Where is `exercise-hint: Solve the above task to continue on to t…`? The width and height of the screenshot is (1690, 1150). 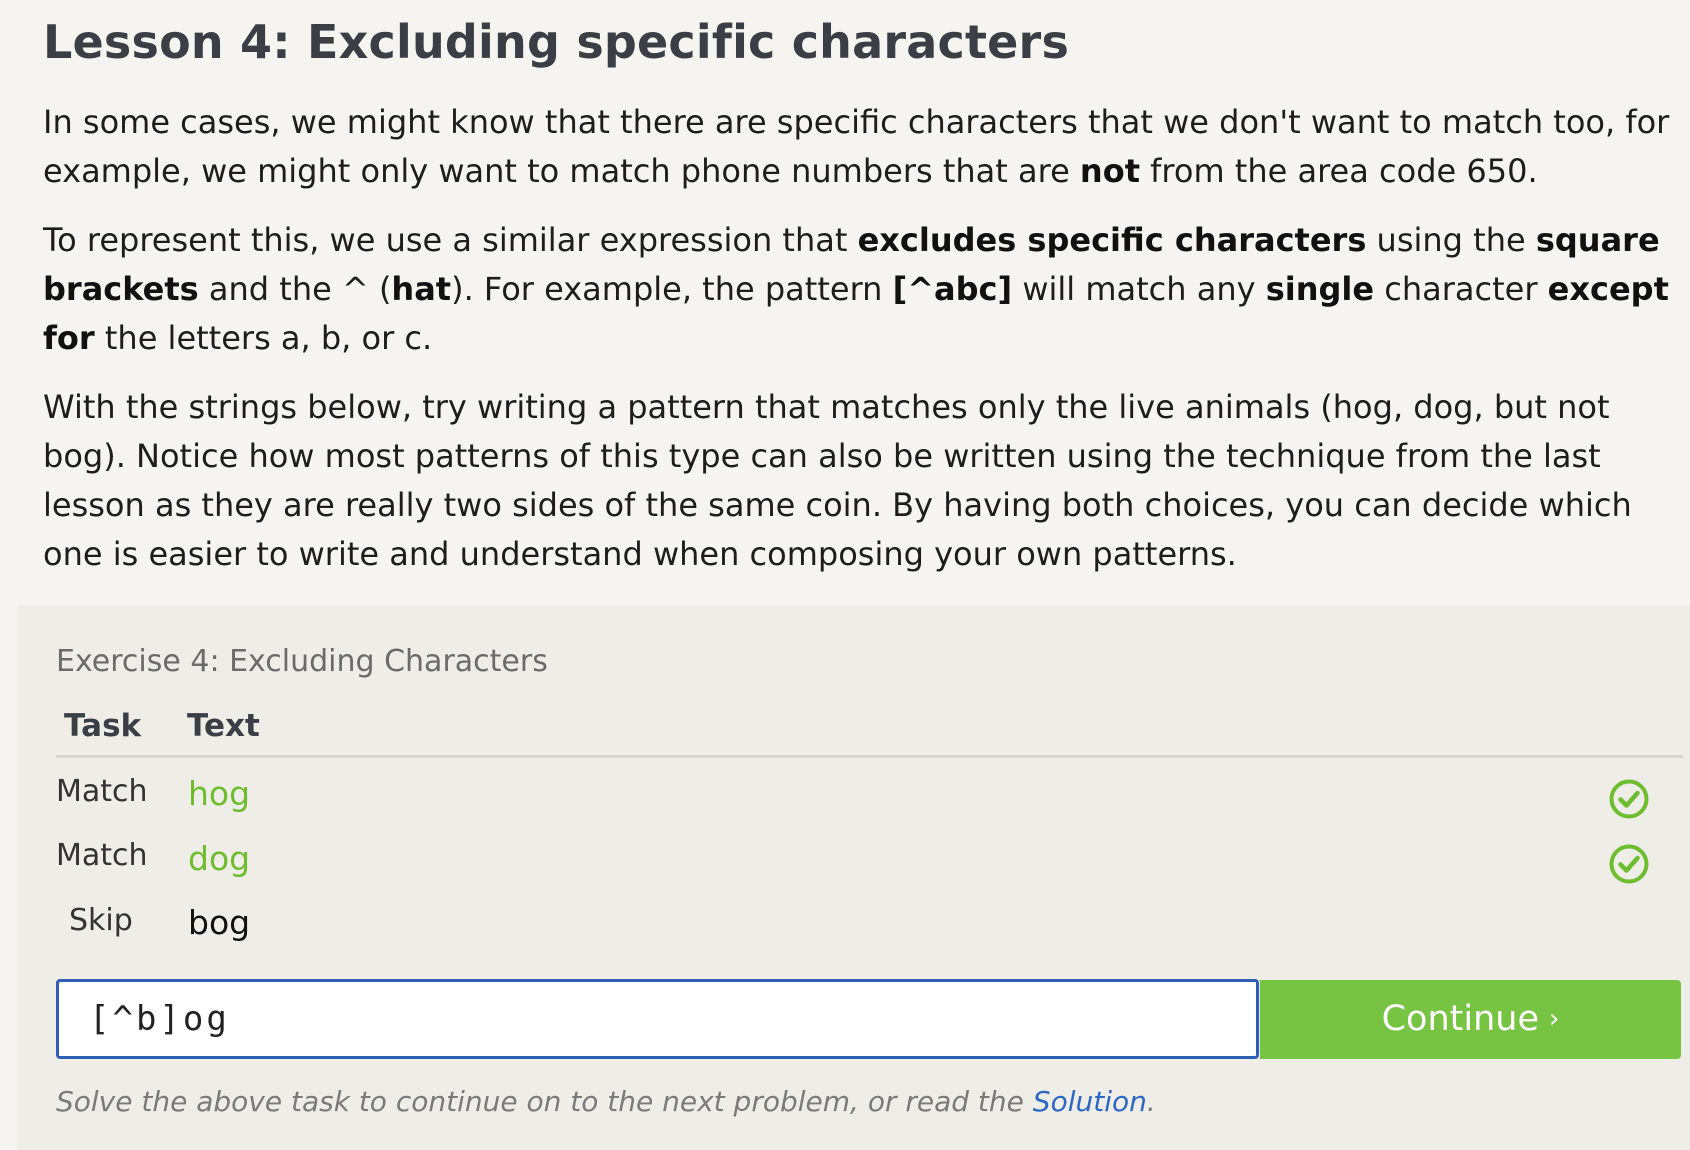 exercise-hint: Solve the above task to continue on to t… is located at coordinates (606, 1102).